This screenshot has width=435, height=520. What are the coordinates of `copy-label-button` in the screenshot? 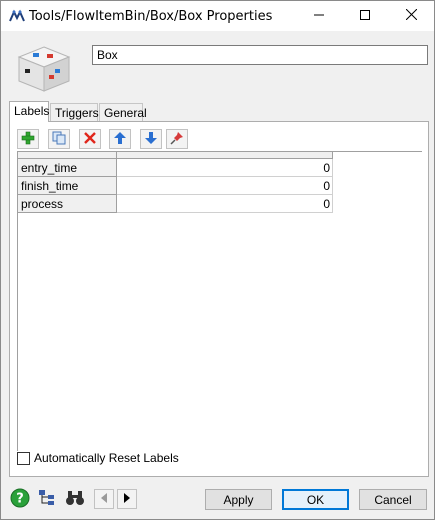 It's located at (59, 139).